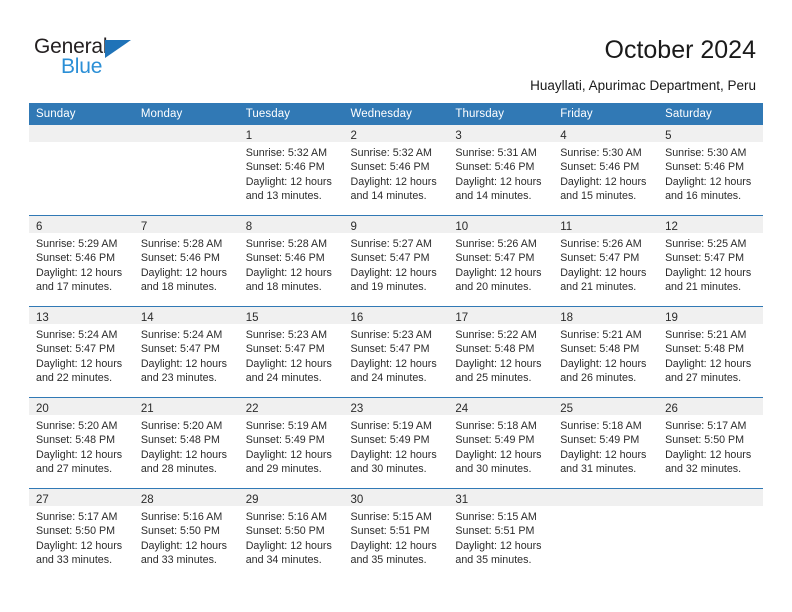 This screenshot has width=792, height=612. Describe the element at coordinates (291, 497) in the screenshot. I see `day-number-band: 29` at that location.